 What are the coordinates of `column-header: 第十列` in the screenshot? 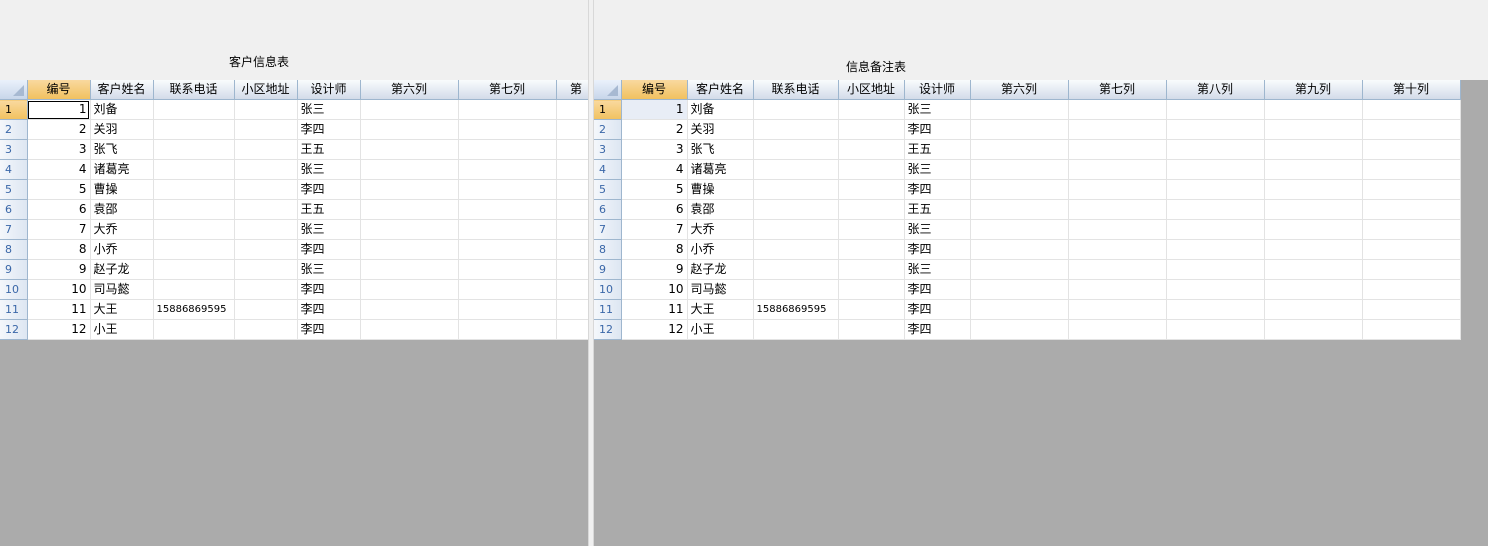 It's located at (1411, 90).